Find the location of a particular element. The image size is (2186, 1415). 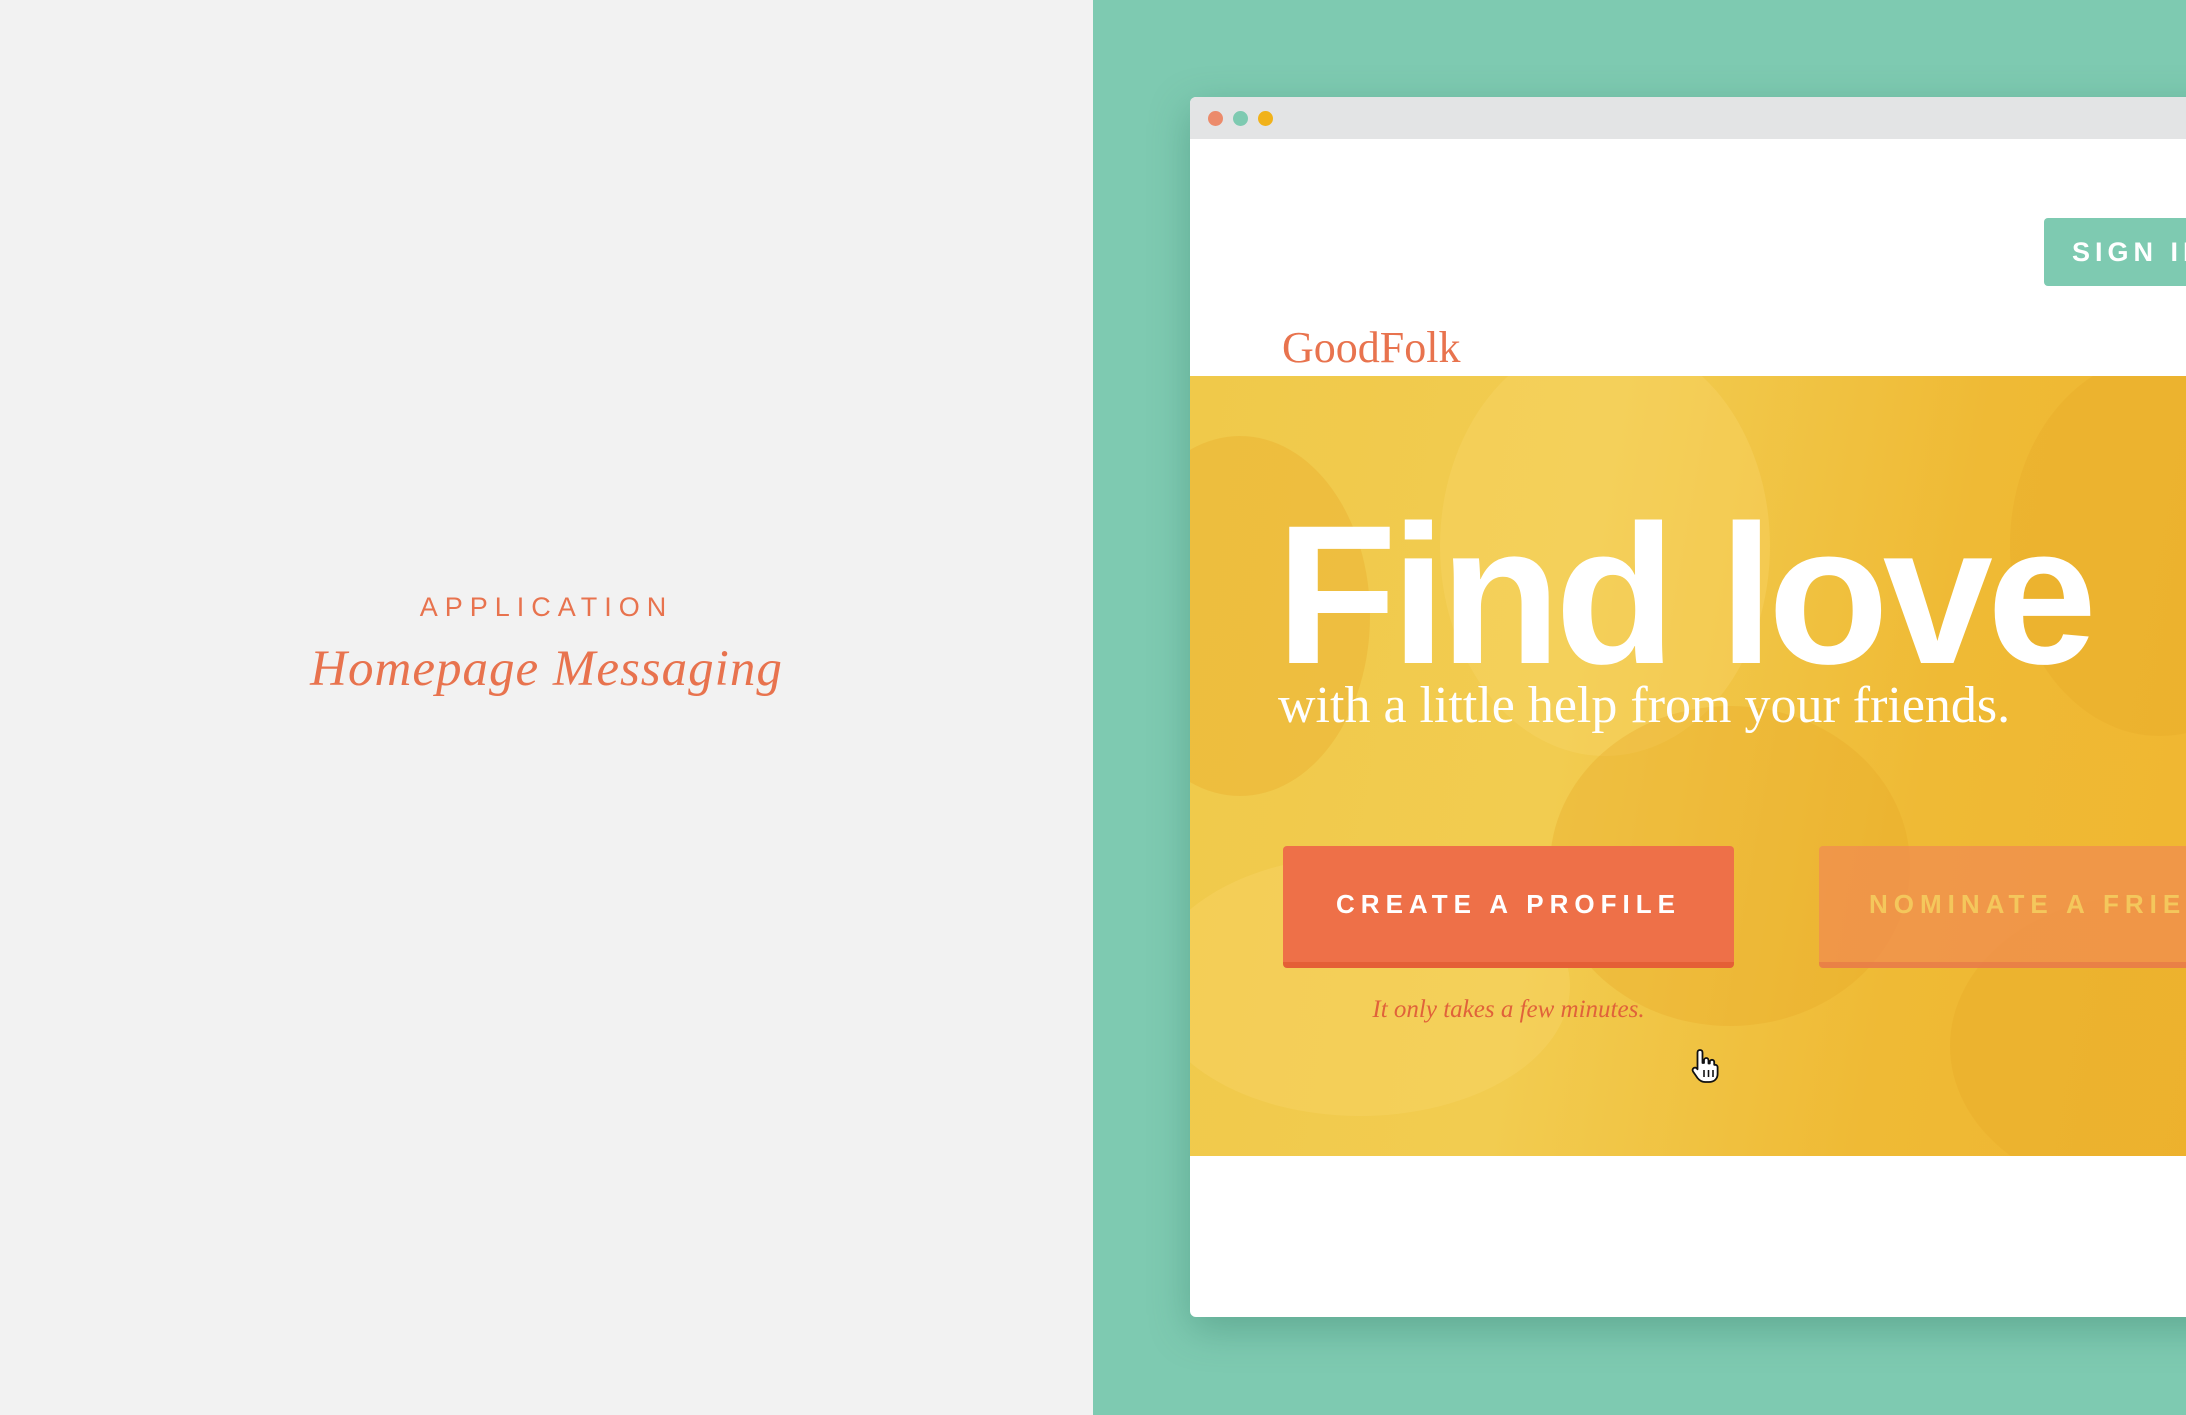

caption-title: Homepage Messaging is located at coordinates (546, 669).